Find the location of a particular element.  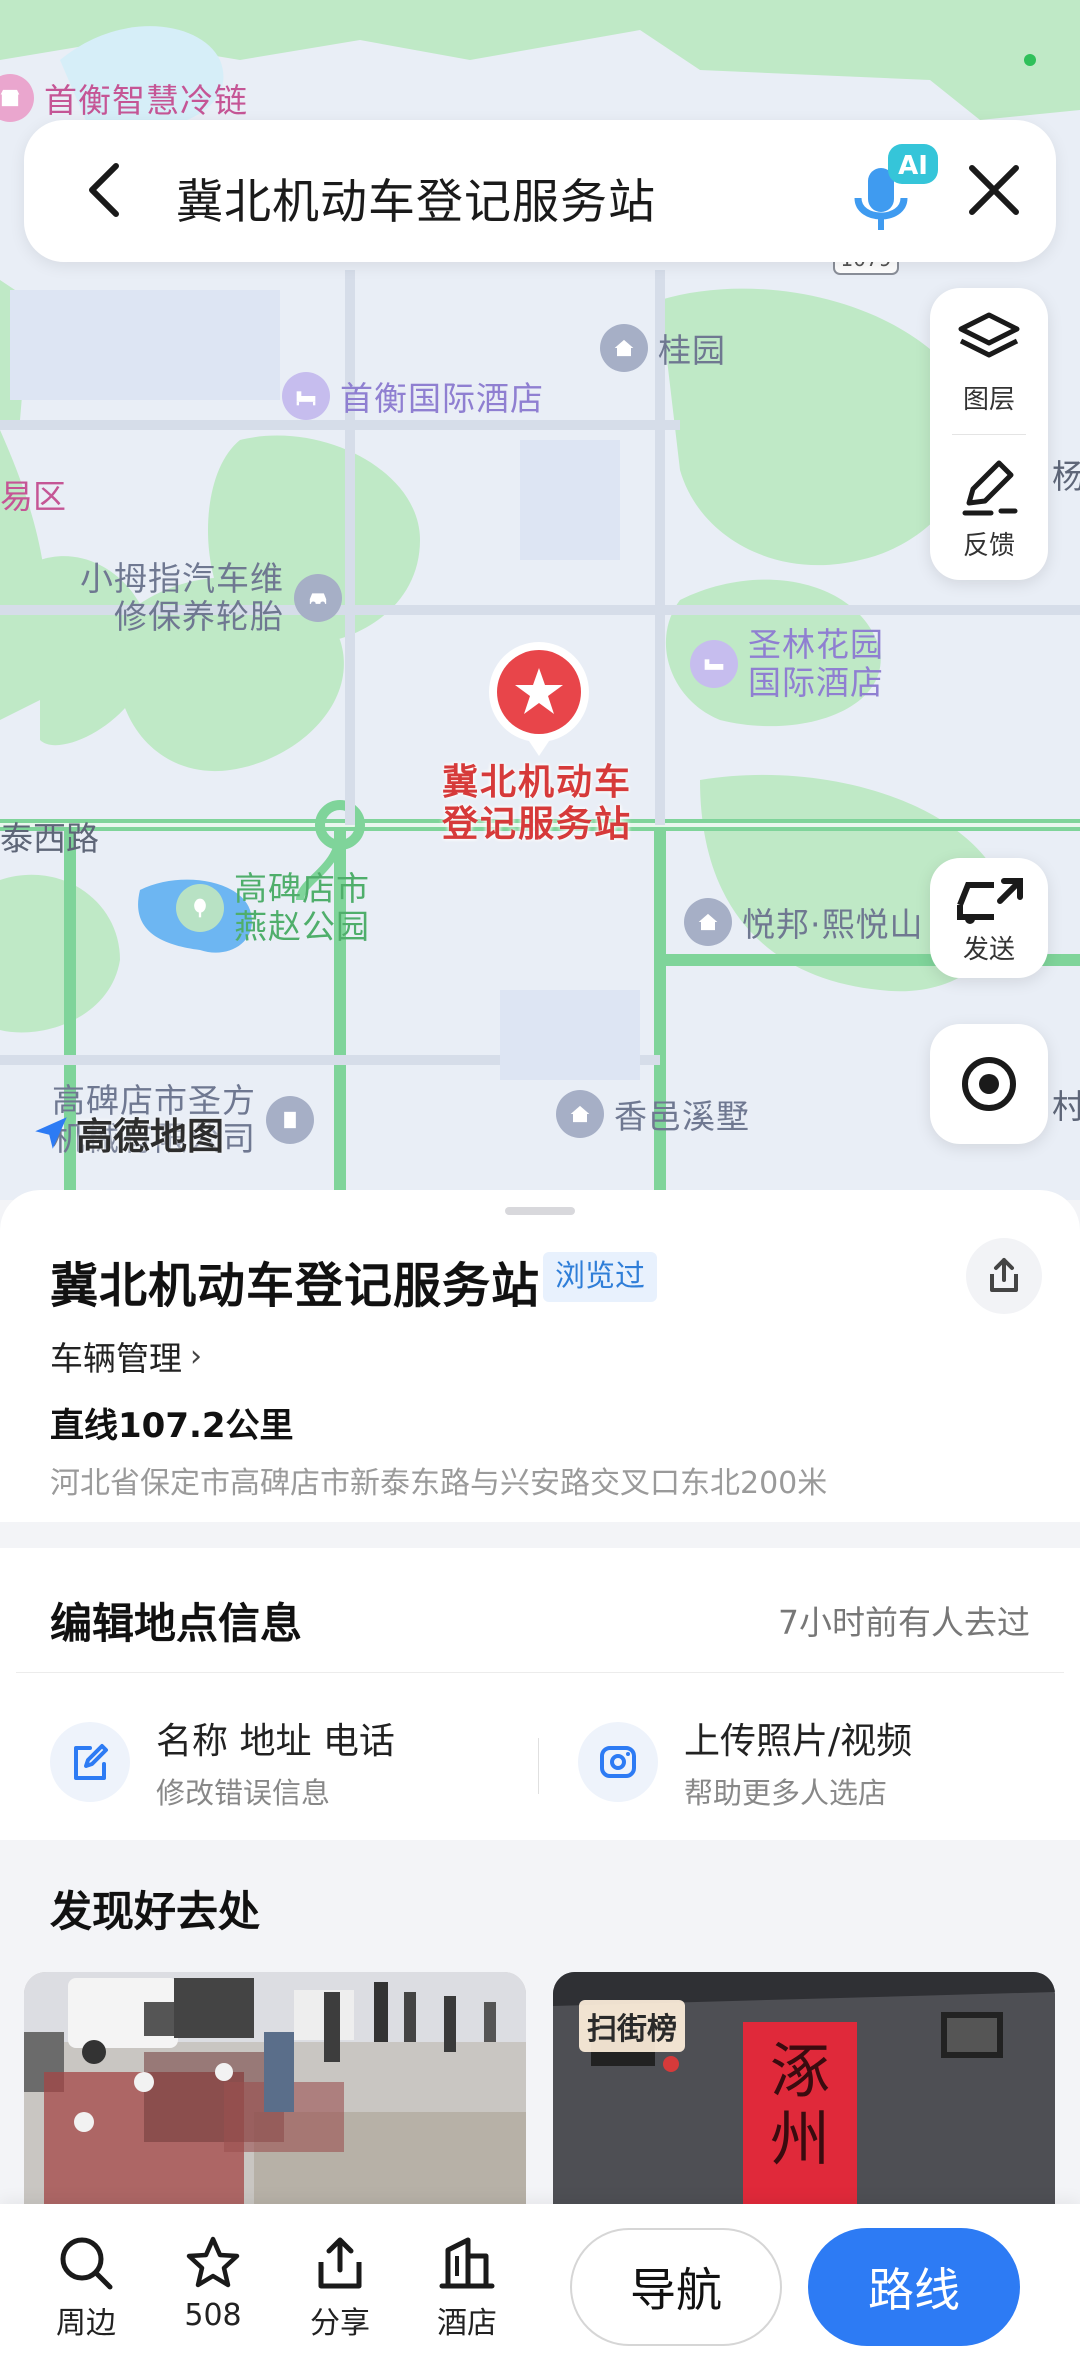

category-link: 车辆管理 › is located at coordinates (126, 1356).